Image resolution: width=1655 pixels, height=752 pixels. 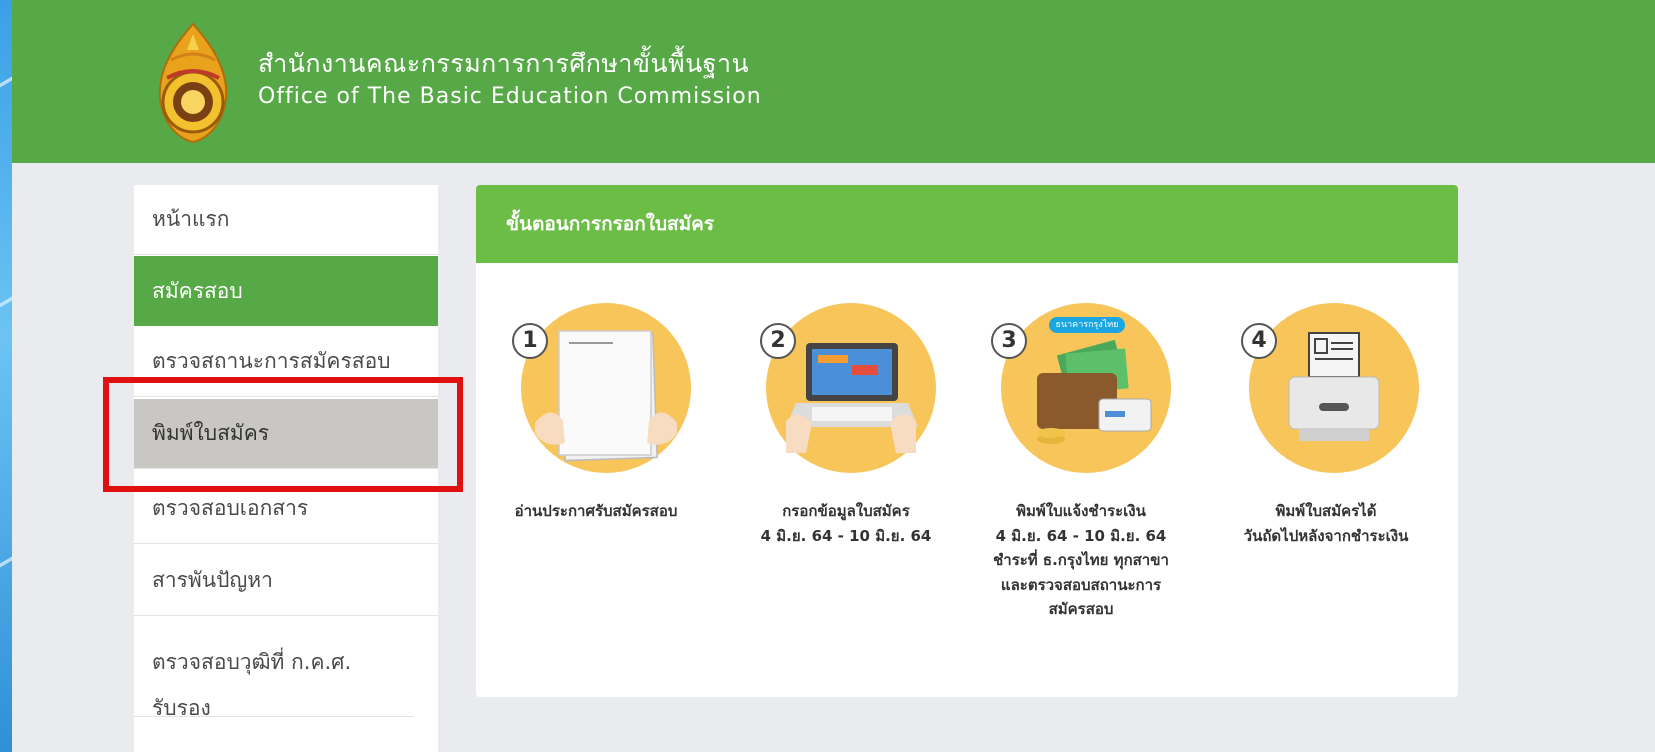 What do you see at coordinates (286, 291) in the screenshot?
I see `sidebar-item-apply: สมัครสอบ` at bounding box center [286, 291].